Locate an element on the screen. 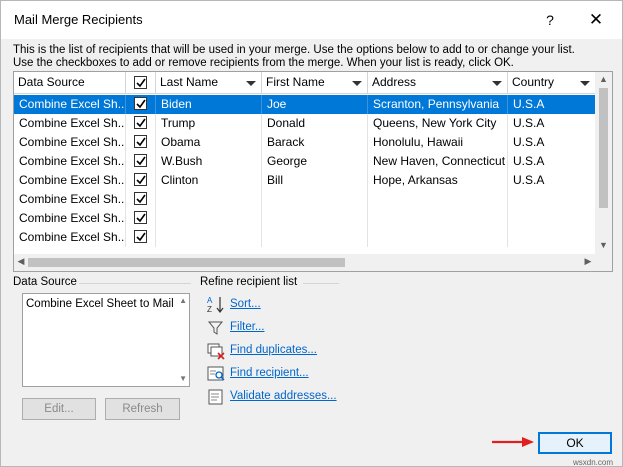  ok-button: OK is located at coordinates (575, 443).